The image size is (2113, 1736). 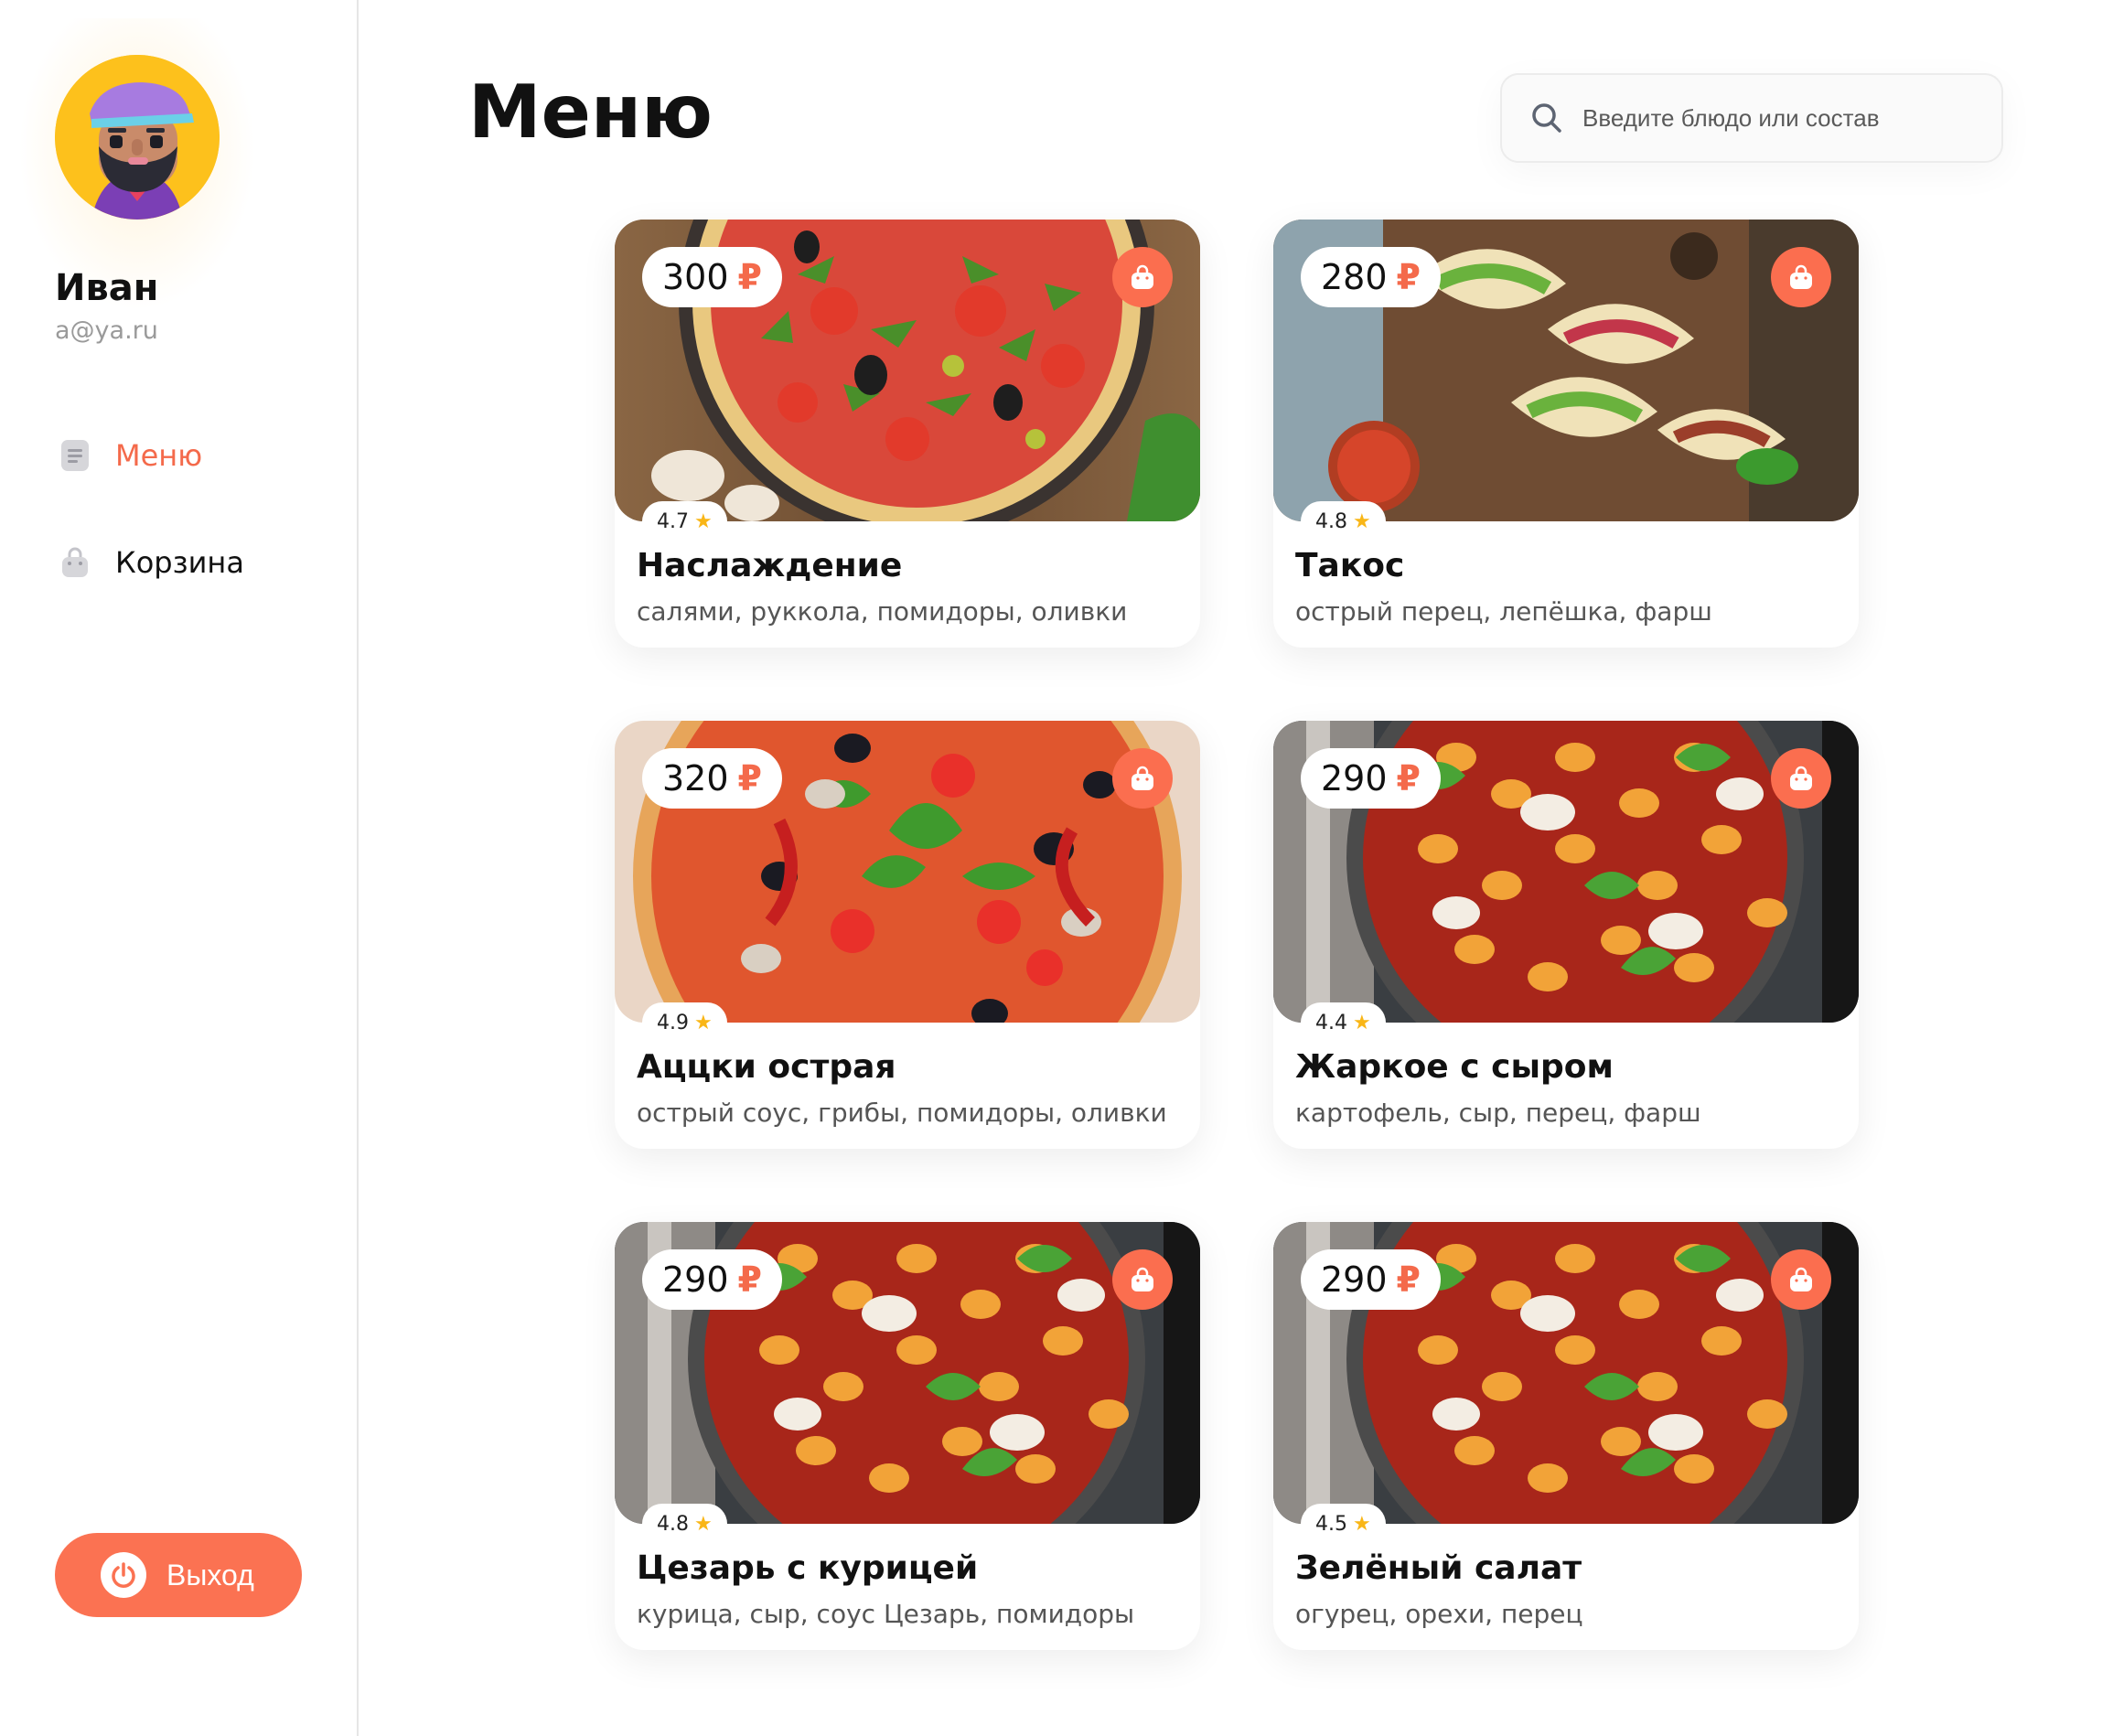 I want to click on product-description: картофель, сыр, перец, фарш, so click(x=1498, y=1113).